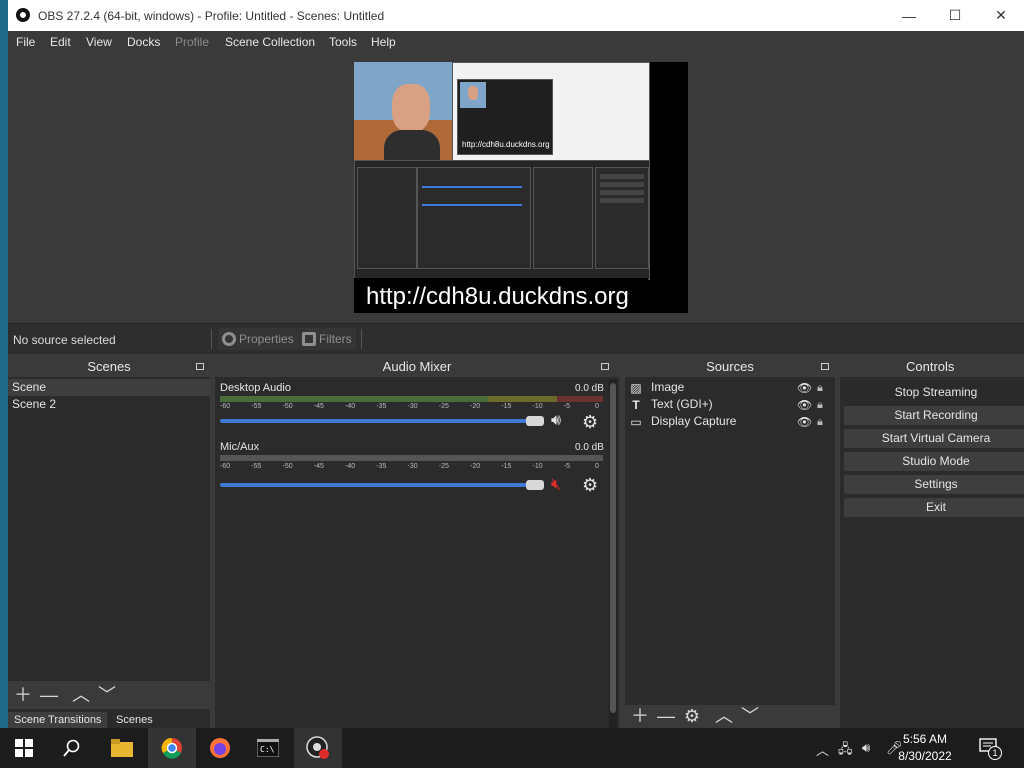  What do you see at coordinates (411, 408) in the screenshot?
I see `desktop-audio-ticks: -60 -55 -50 -45 -40 -35 -30 -25 -20 -15 -10 -5 0` at bounding box center [411, 408].